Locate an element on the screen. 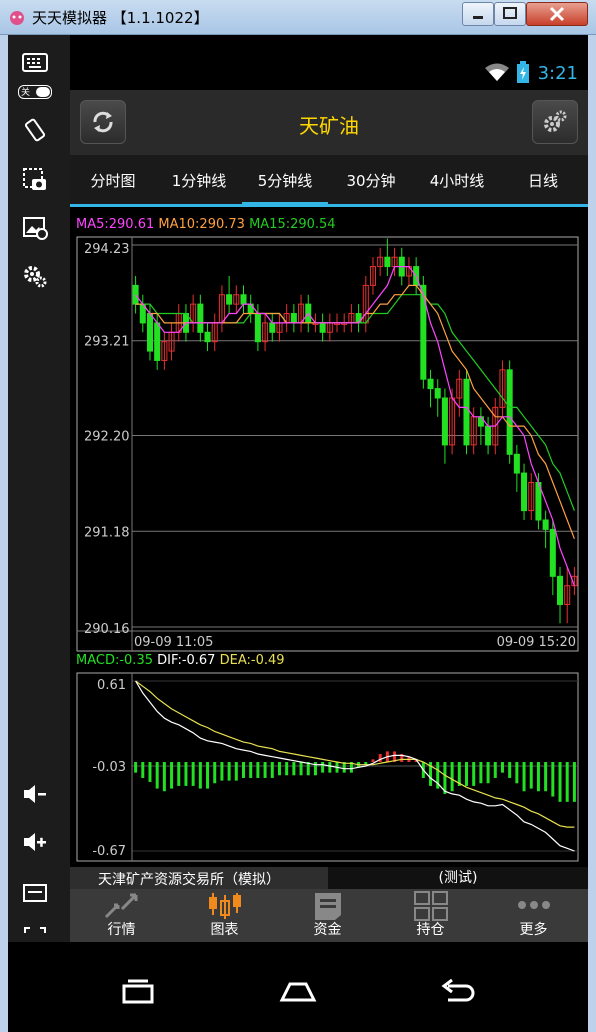 The width and height of the screenshot is (596, 1032). app-icon is located at coordinates (17, 18).